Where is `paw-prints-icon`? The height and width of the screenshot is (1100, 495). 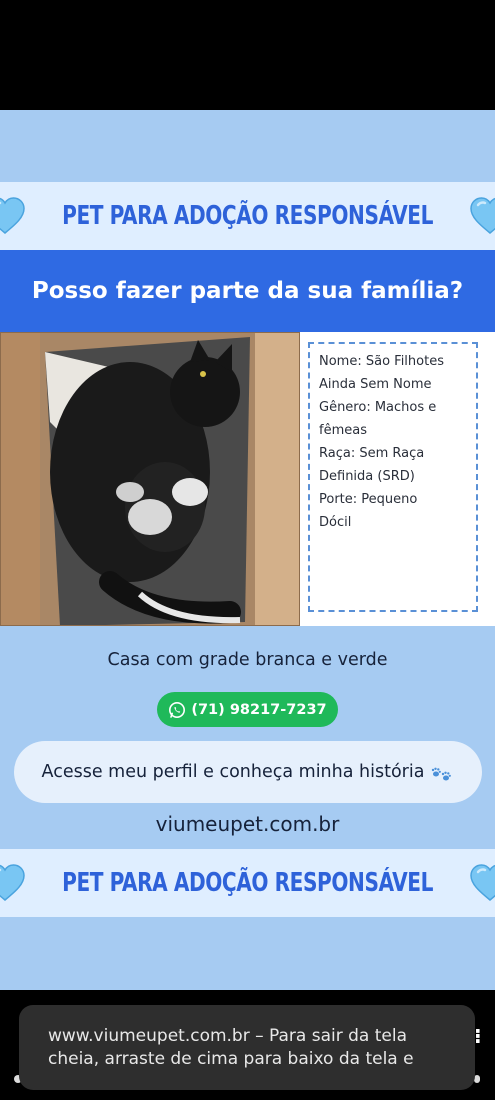 paw-prints-icon is located at coordinates (442, 774).